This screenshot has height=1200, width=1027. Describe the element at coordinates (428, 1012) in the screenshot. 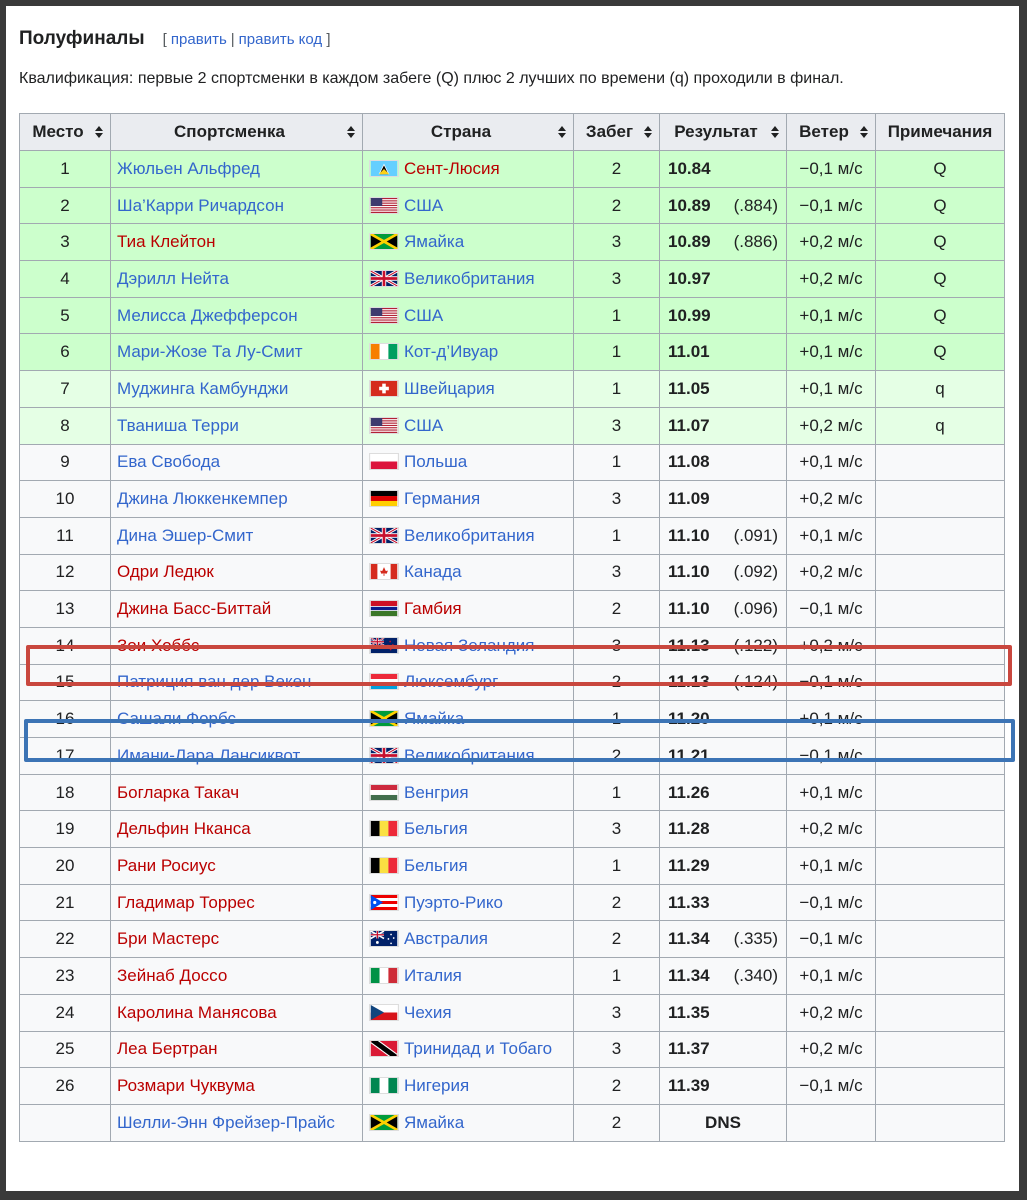

I see `country-link: Чехия` at that location.